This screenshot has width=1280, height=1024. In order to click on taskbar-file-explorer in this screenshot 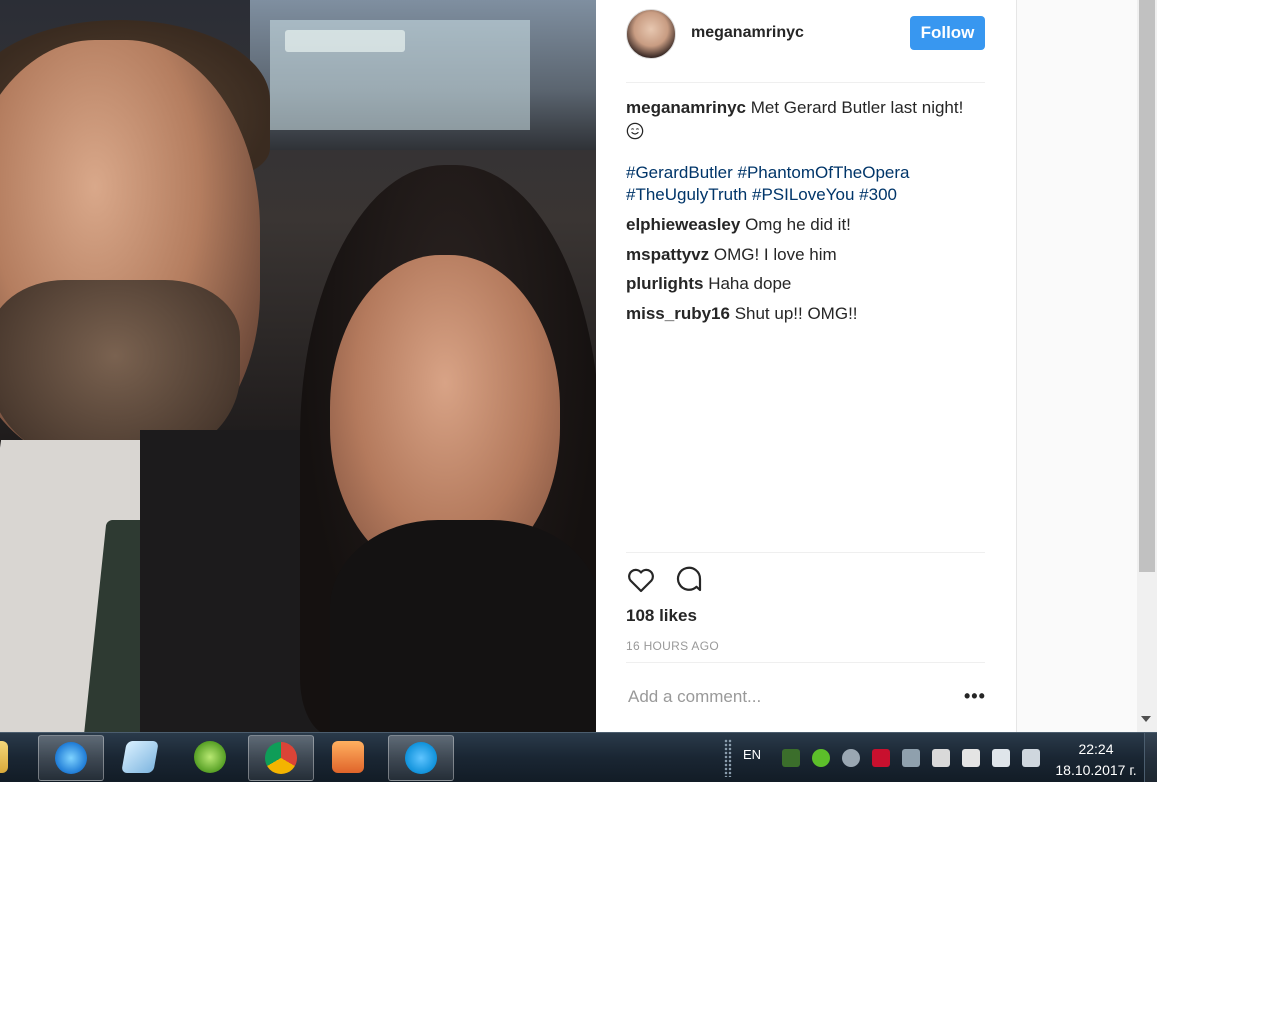, I will do `click(12, 757)`.